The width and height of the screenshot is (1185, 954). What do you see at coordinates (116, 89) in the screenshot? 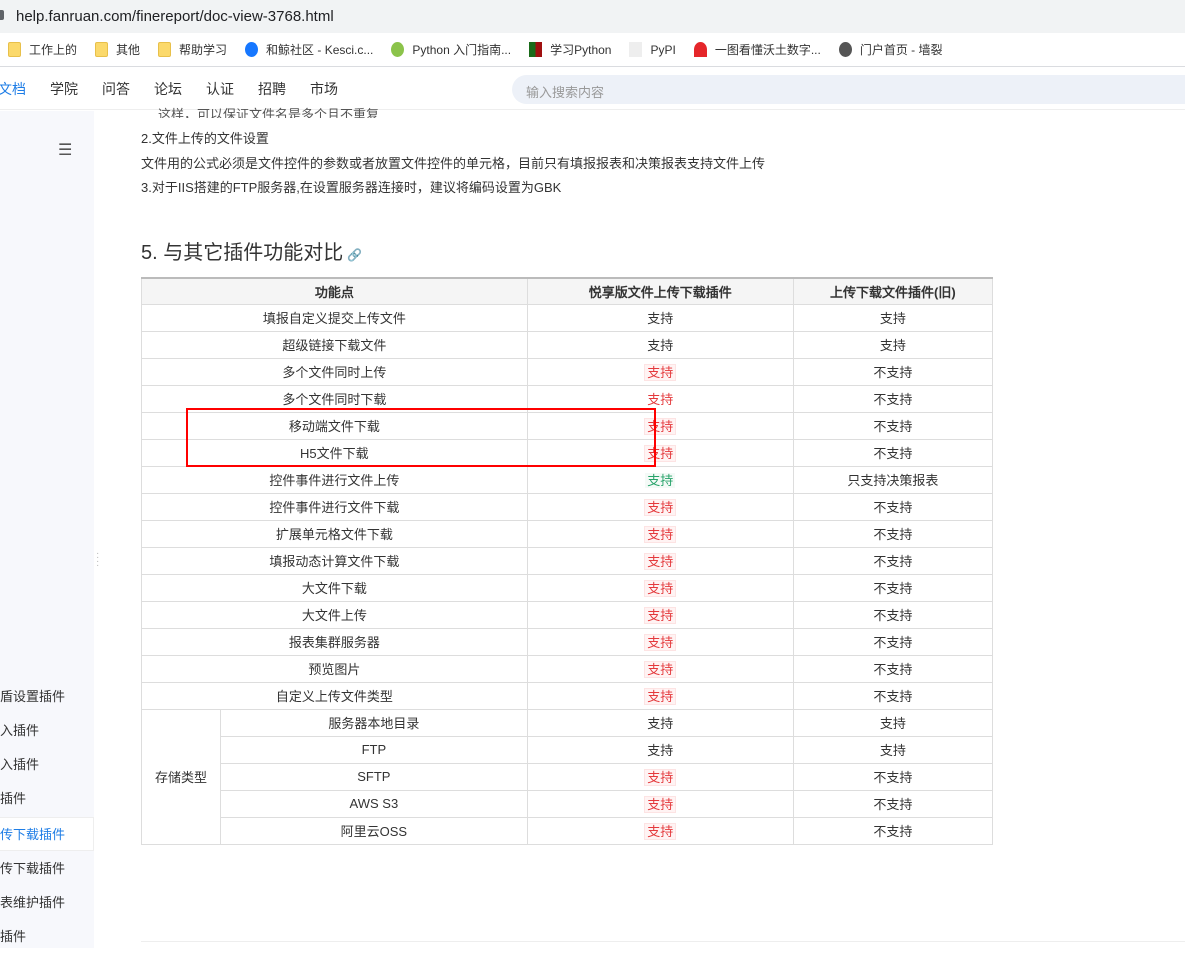
I see `nav-item: 问答` at bounding box center [116, 89].